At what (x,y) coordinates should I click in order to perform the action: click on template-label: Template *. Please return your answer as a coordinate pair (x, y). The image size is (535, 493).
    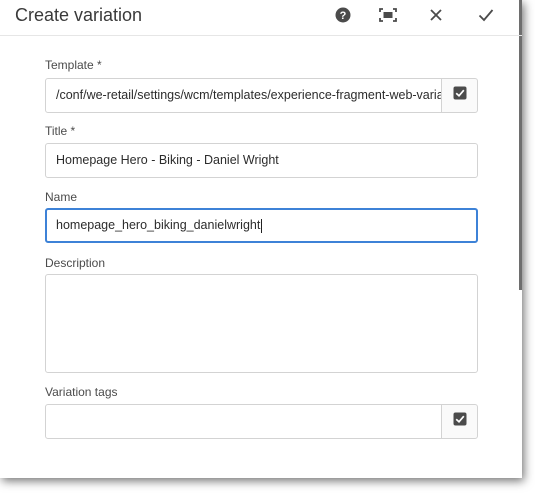
    Looking at the image, I should click on (73, 65).